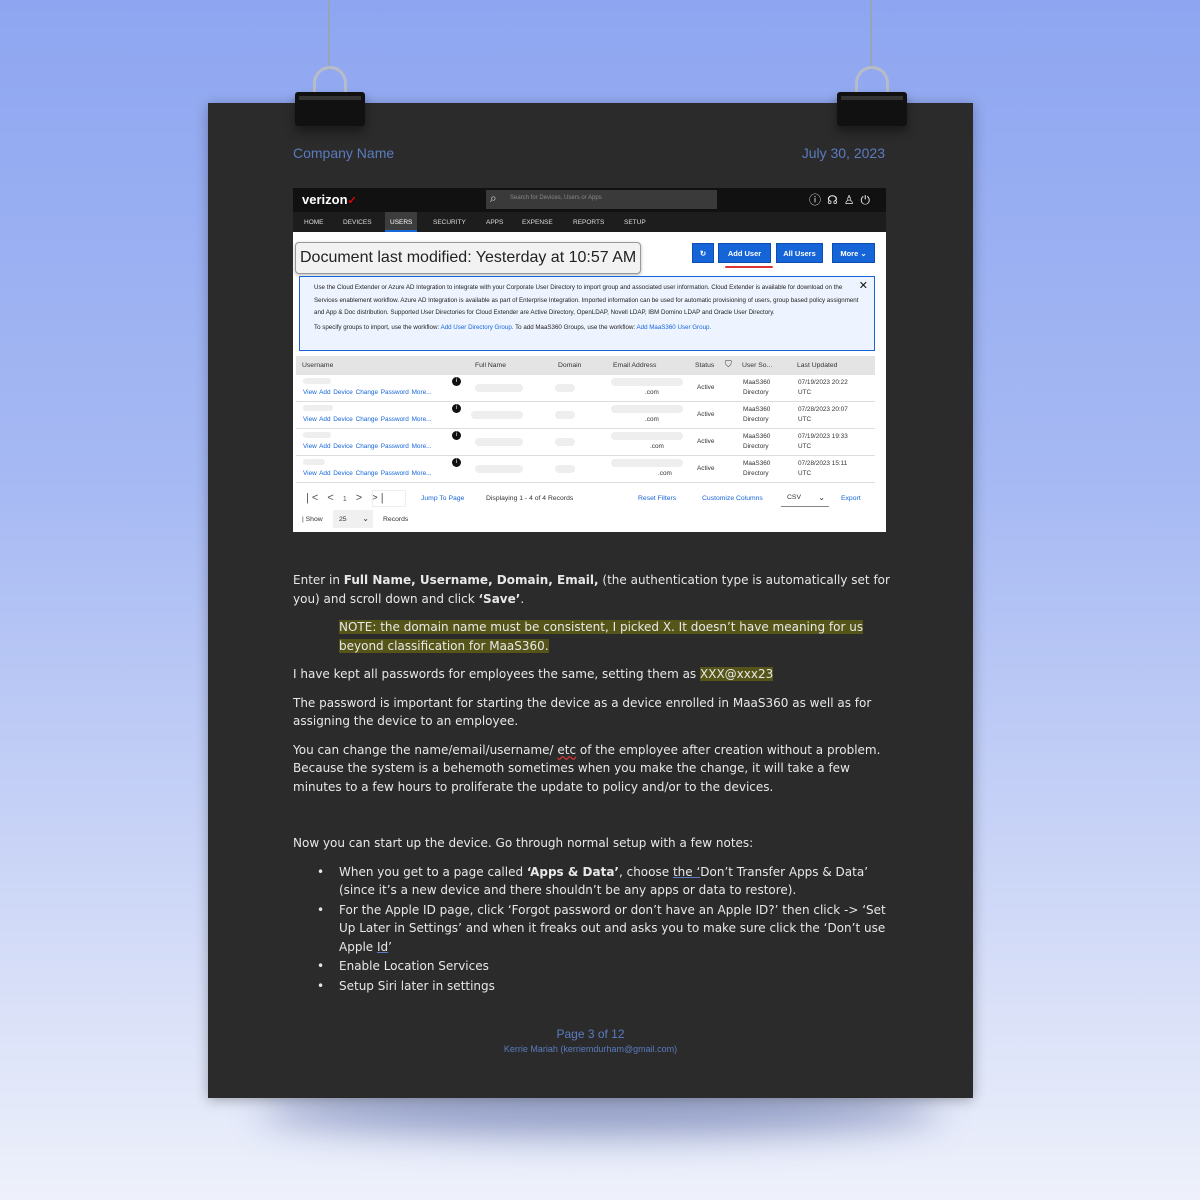  I want to click on page-size-select: 25 ⌄, so click(353, 519).